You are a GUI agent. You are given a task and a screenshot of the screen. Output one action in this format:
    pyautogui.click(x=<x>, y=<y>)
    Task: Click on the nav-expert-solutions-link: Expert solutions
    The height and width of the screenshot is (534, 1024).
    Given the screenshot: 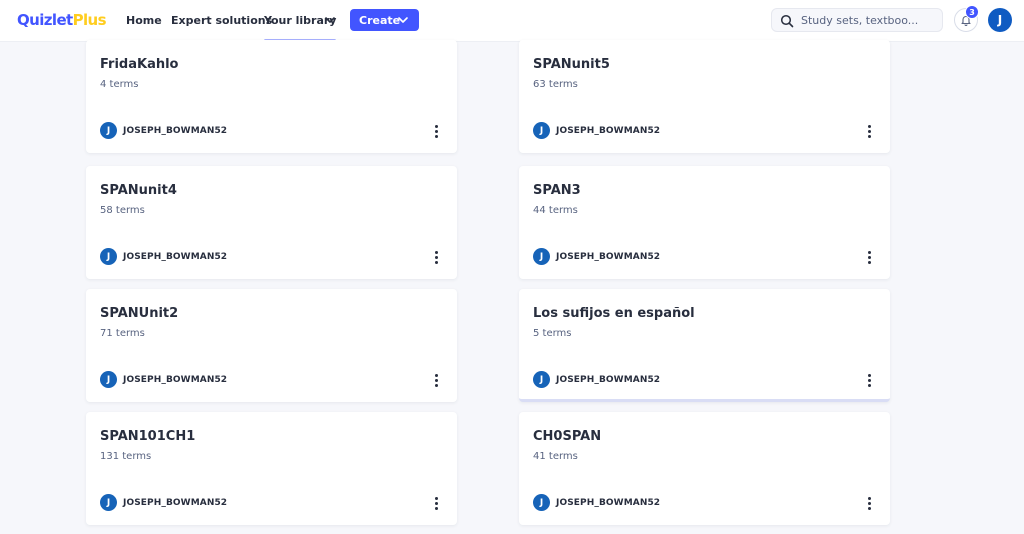 What is the action you would take?
    pyautogui.click(x=221, y=20)
    